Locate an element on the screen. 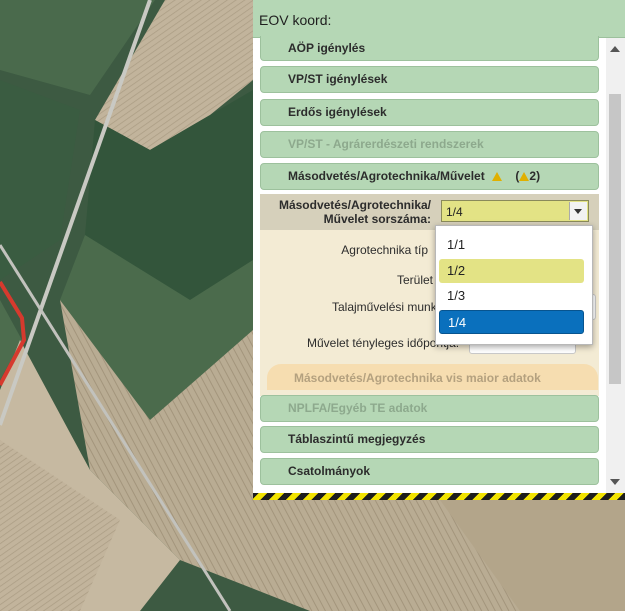  section-masodvetes-button: Másodvetés/Agrotechnika/Művelet (2) is located at coordinates (429, 176).